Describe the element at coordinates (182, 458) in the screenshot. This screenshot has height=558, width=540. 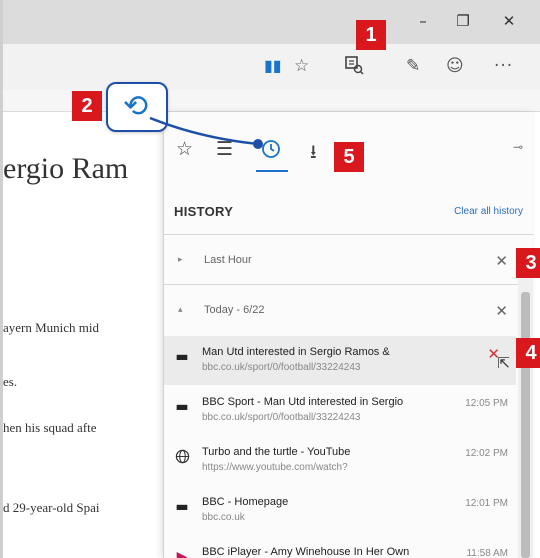
I see `globe-icon` at that location.